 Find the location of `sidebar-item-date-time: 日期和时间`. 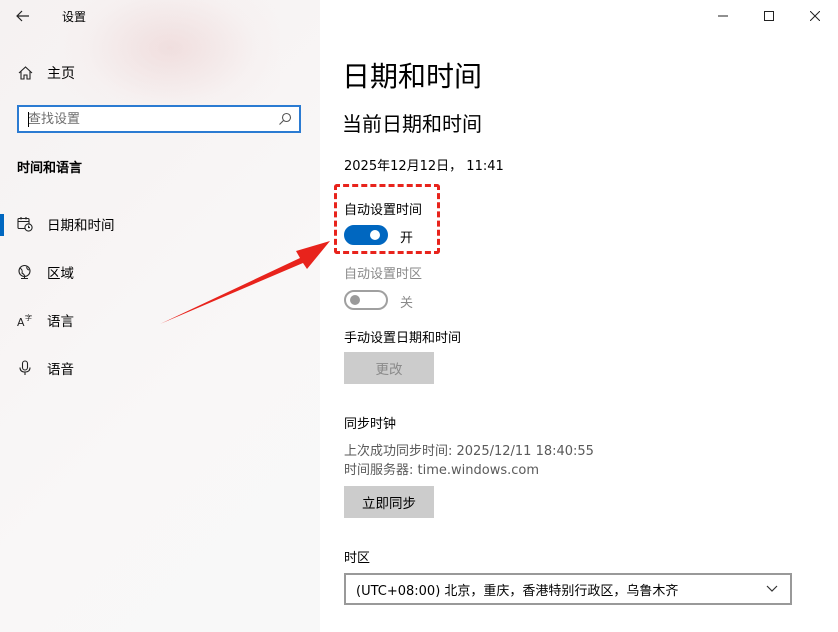

sidebar-item-date-time: 日期和时间 is located at coordinates (160, 224).